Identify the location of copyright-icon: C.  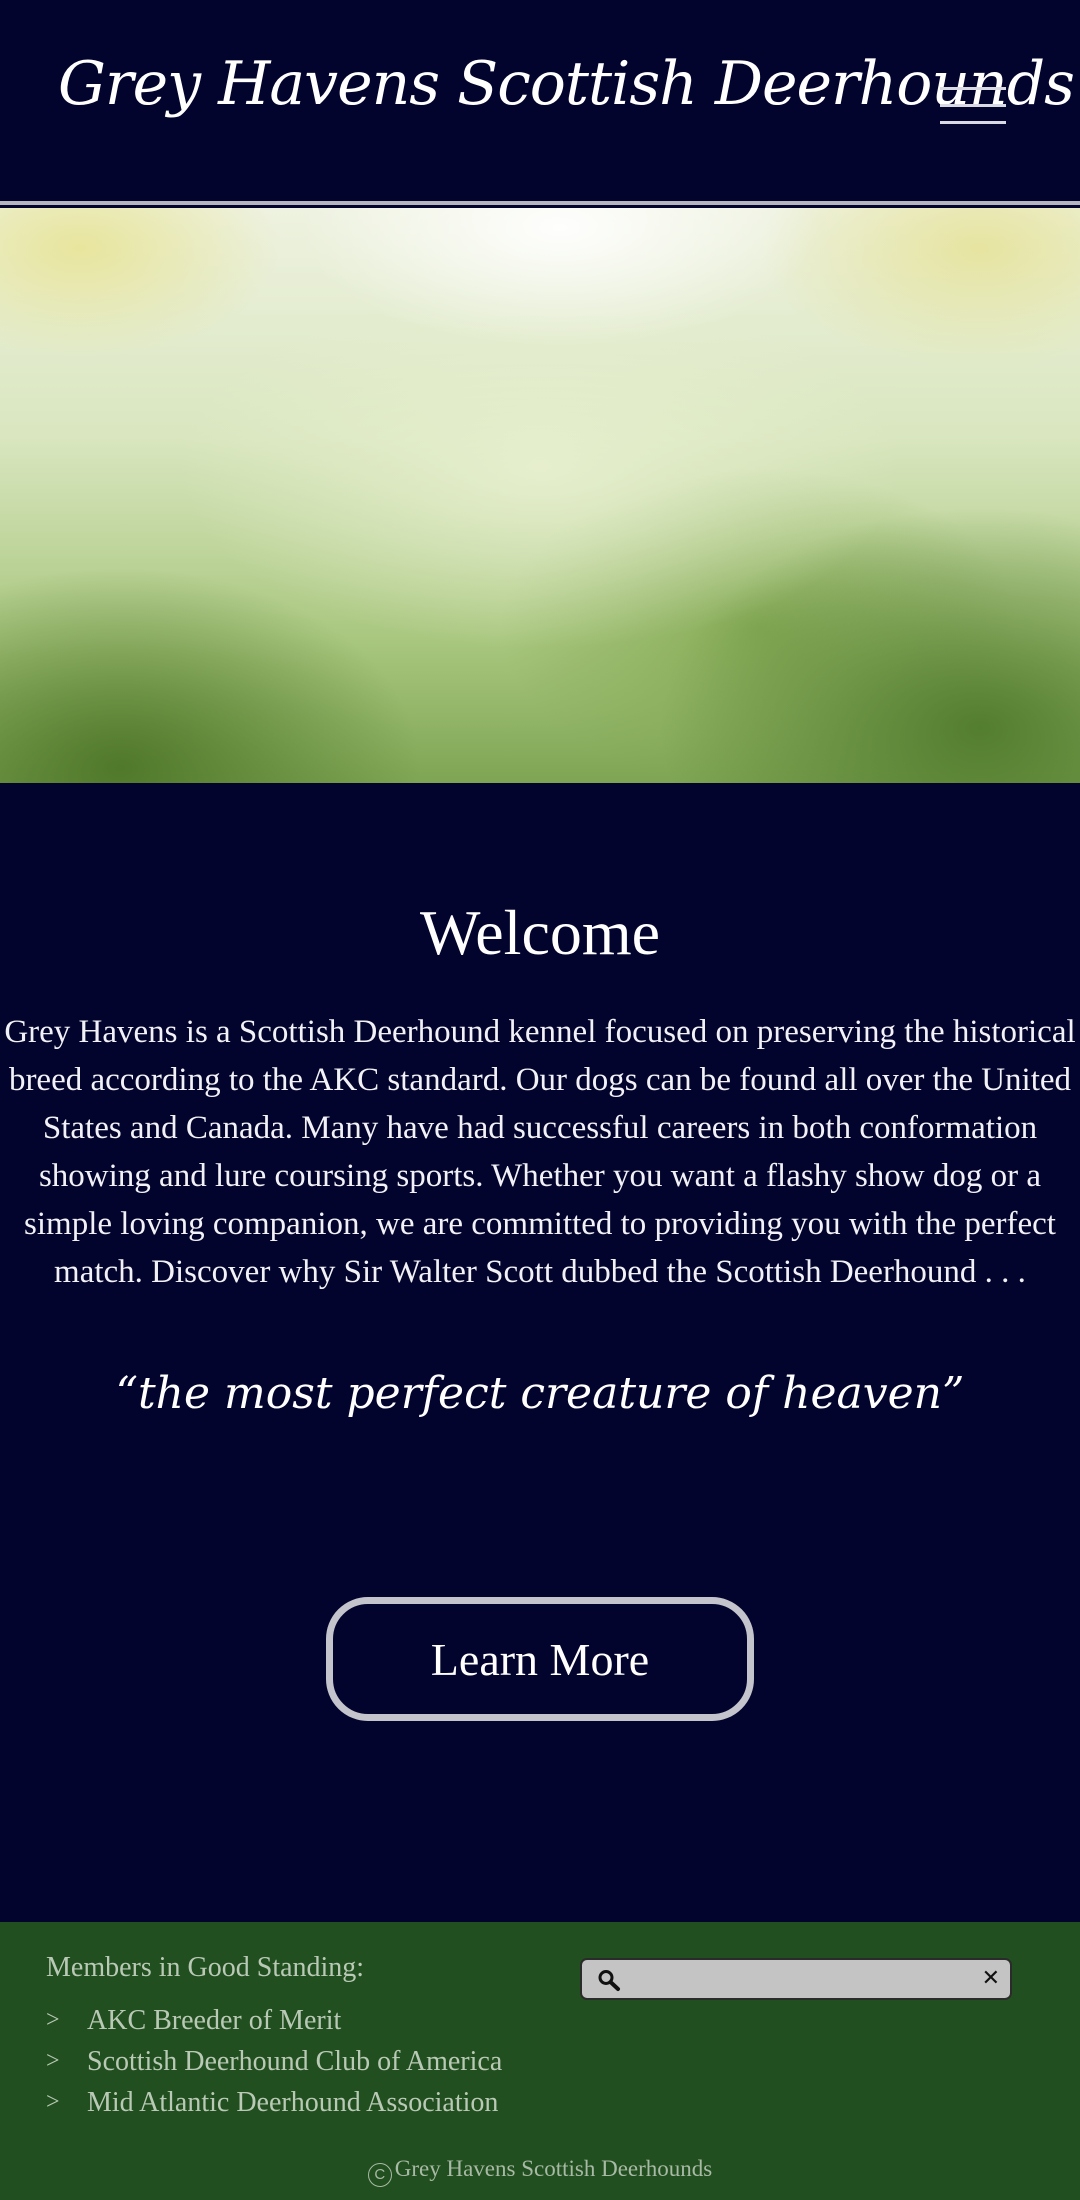
(379, 2175).